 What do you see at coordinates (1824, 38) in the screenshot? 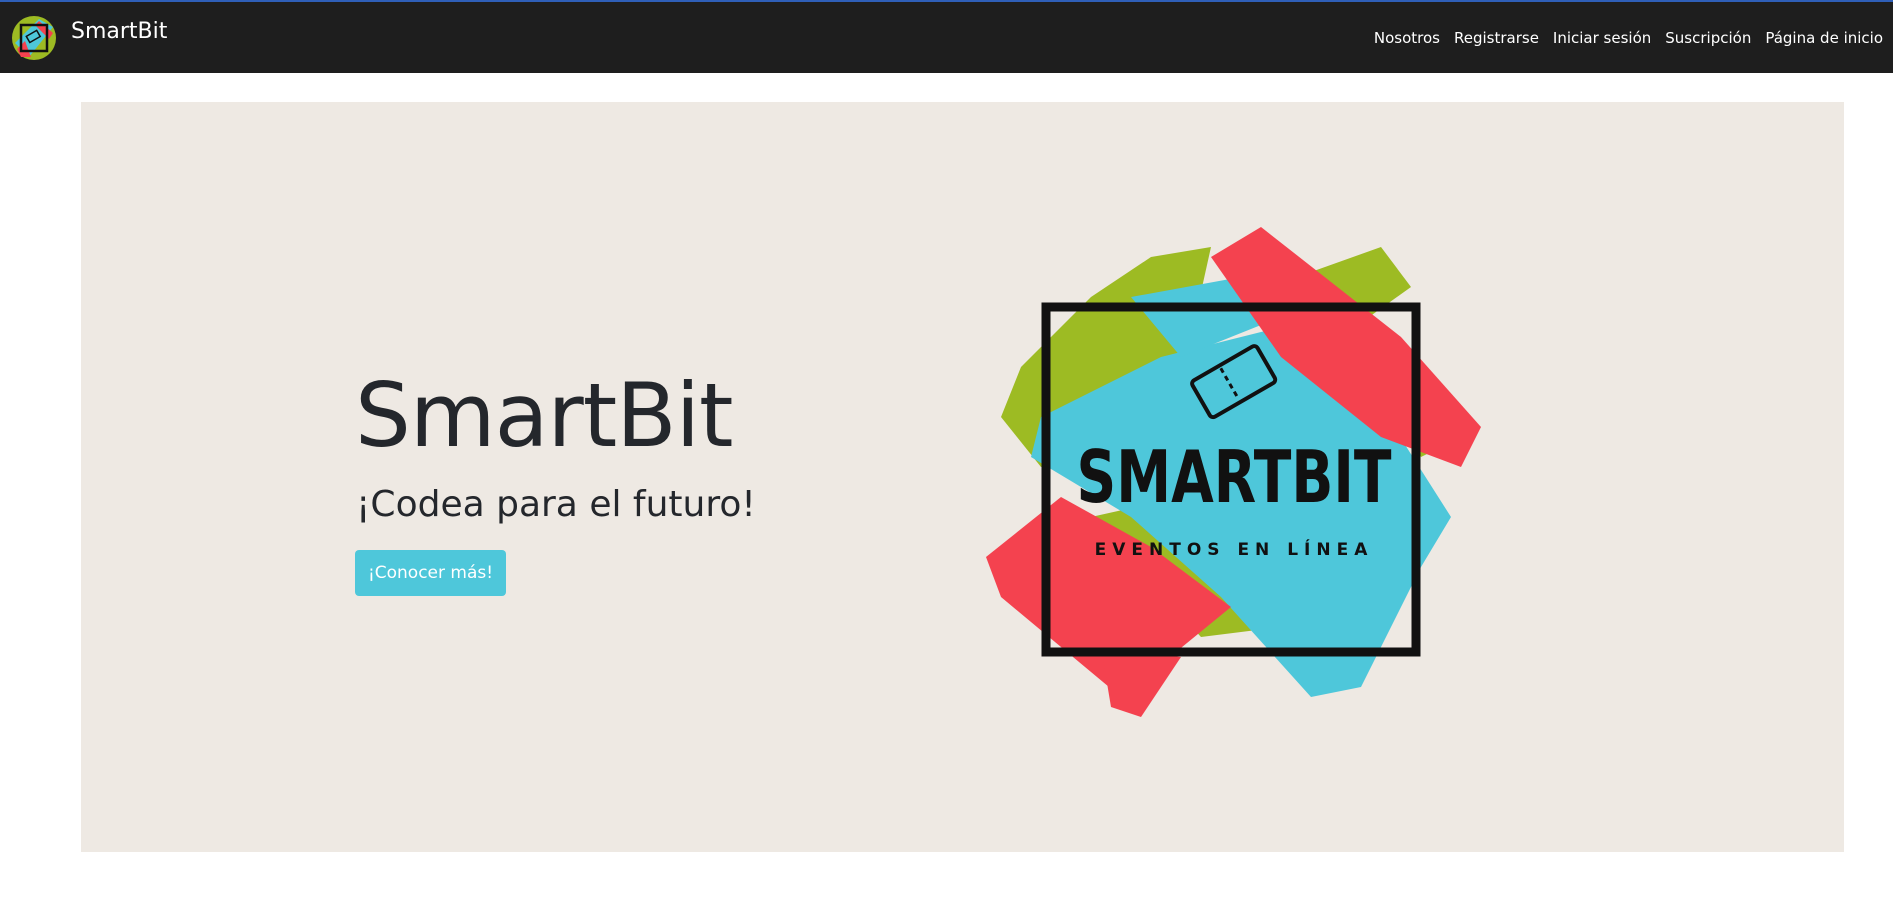
I see `nav-link-pagina-de-inicio: Página de inicio` at bounding box center [1824, 38].